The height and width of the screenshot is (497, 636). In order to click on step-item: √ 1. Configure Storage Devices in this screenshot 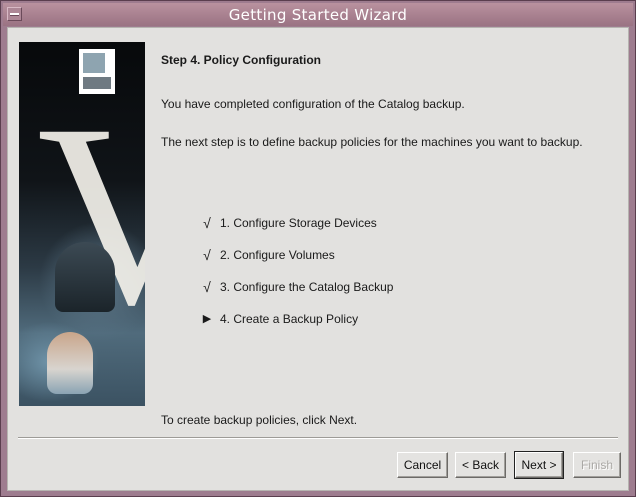, I will do `click(297, 232)`.